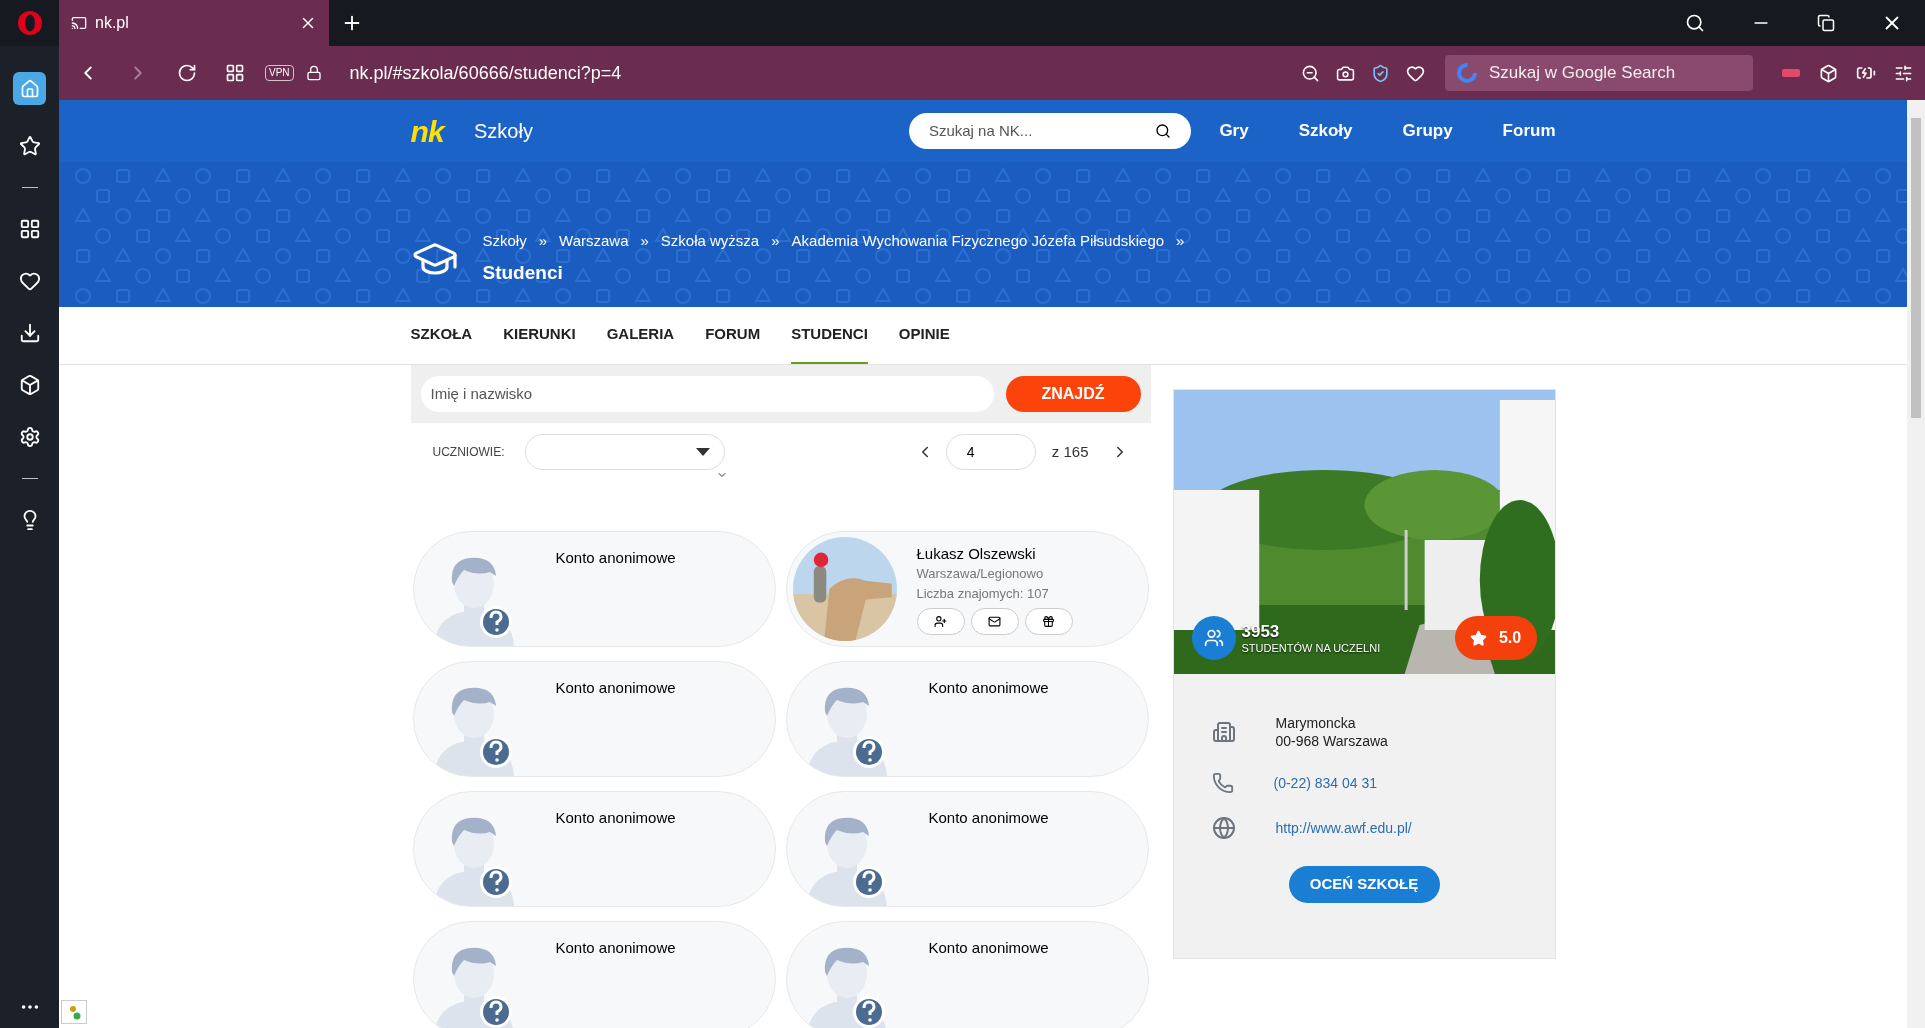  Describe the element at coordinates (1261, 631) in the screenshot. I see `students-count: 3953` at that location.